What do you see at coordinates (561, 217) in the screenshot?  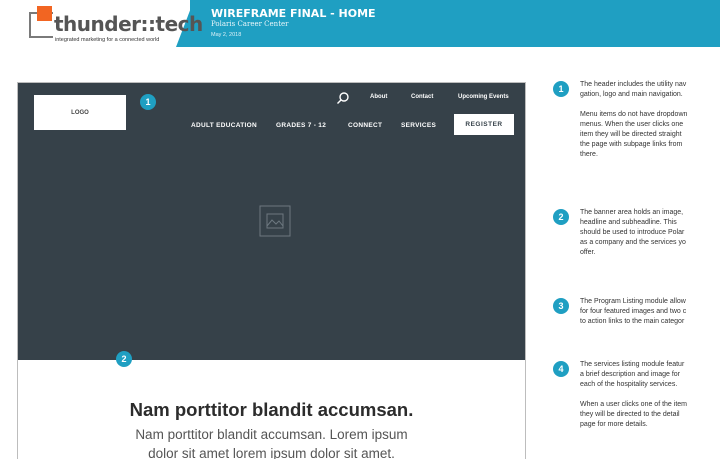 I see `note-badge-2: 2` at bounding box center [561, 217].